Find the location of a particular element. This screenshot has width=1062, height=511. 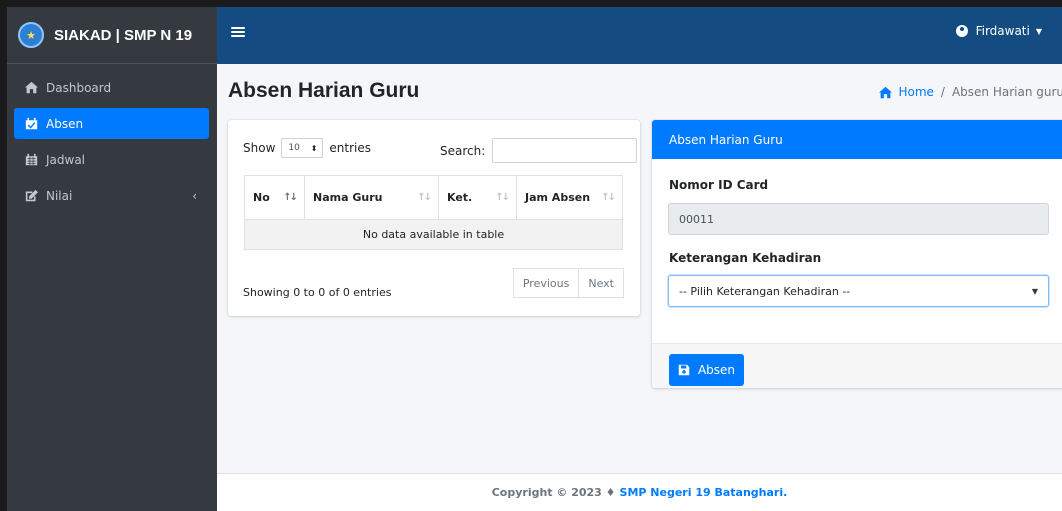

school-logo-icon: ★ is located at coordinates (31, 35).